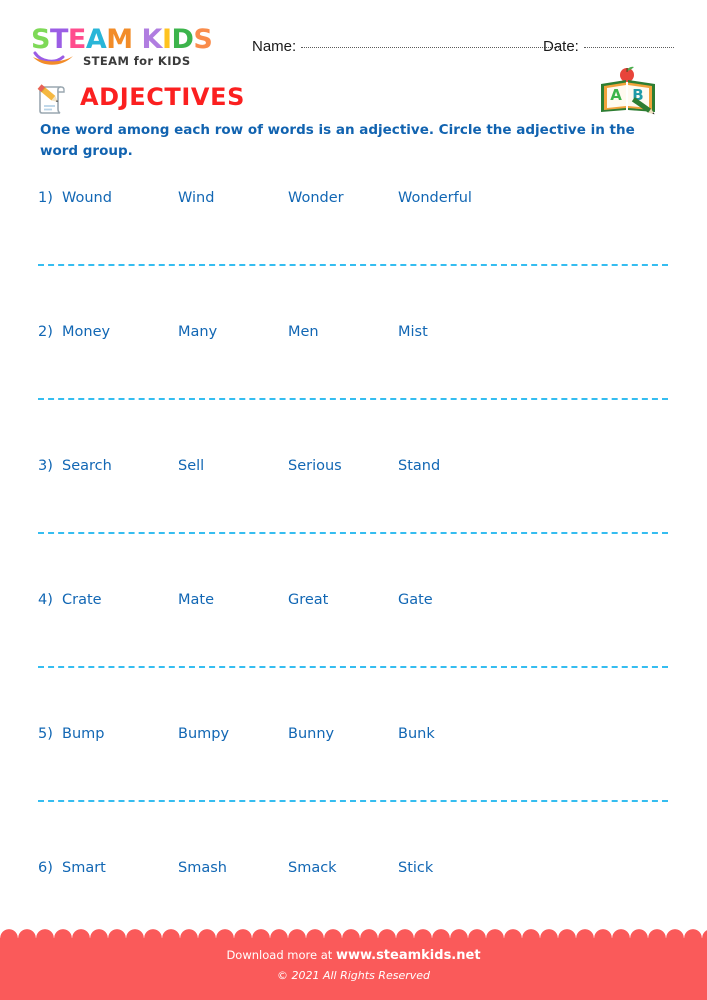  Describe the element at coordinates (311, 734) in the screenshot. I see `word-option: Bunny` at that location.